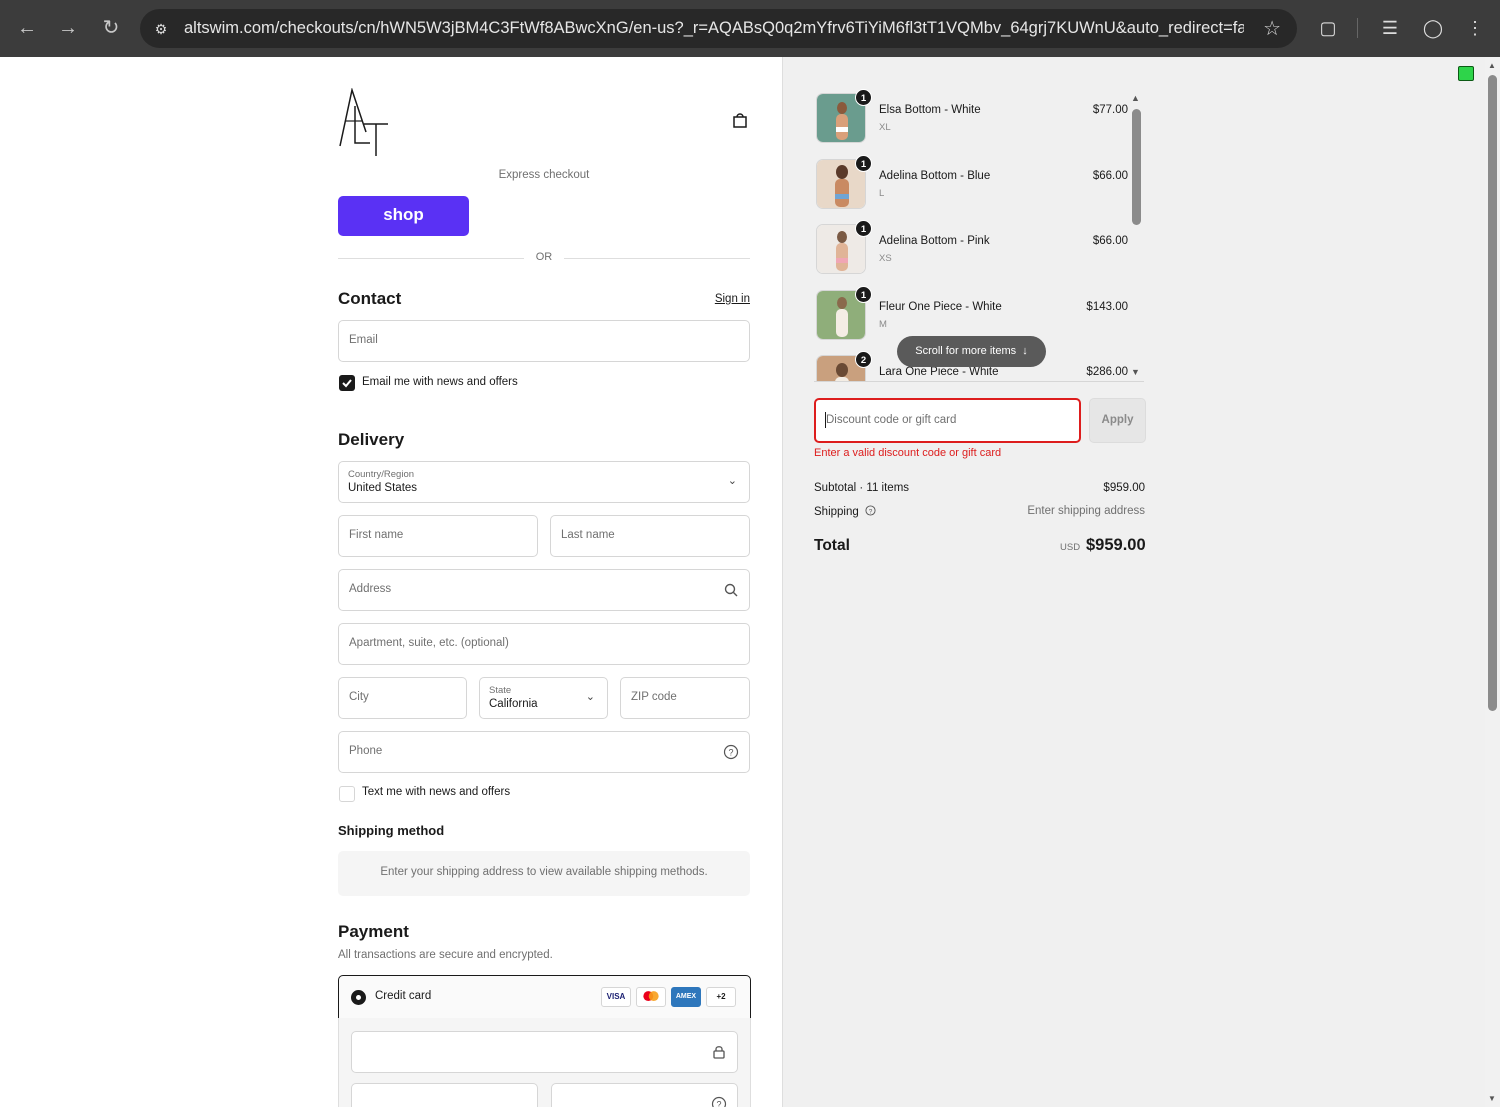 The image size is (1500, 1107). I want to click on phone-placeholder: Phone, so click(366, 751).